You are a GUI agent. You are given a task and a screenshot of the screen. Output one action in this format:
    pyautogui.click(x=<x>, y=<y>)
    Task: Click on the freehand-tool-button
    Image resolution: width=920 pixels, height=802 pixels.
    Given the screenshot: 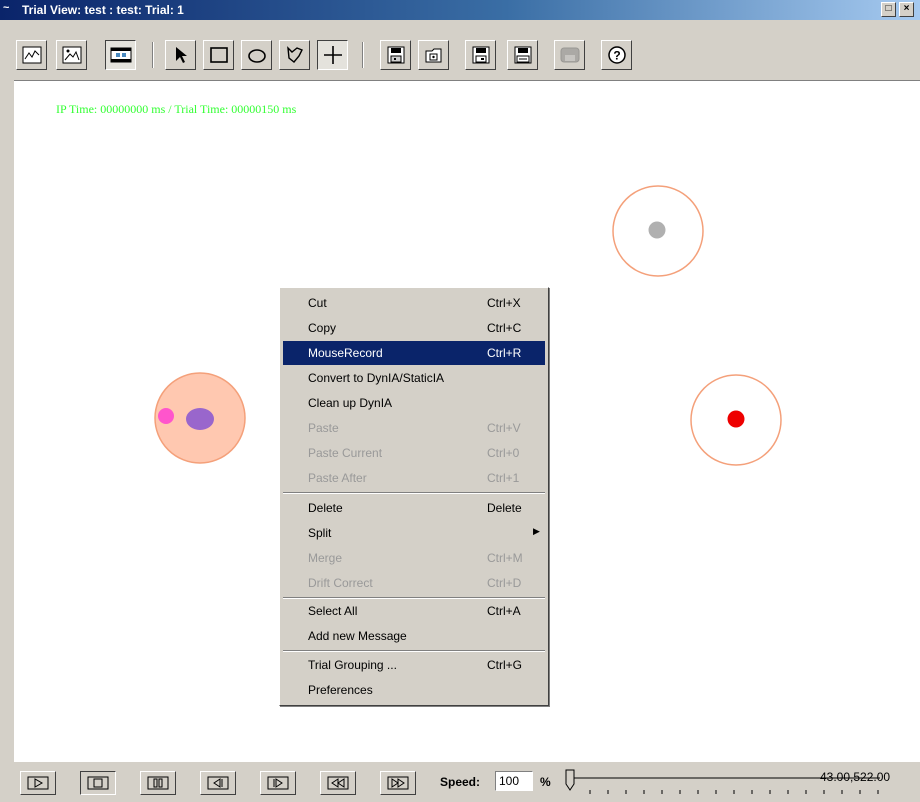 What is the action you would take?
    pyautogui.click(x=294, y=55)
    